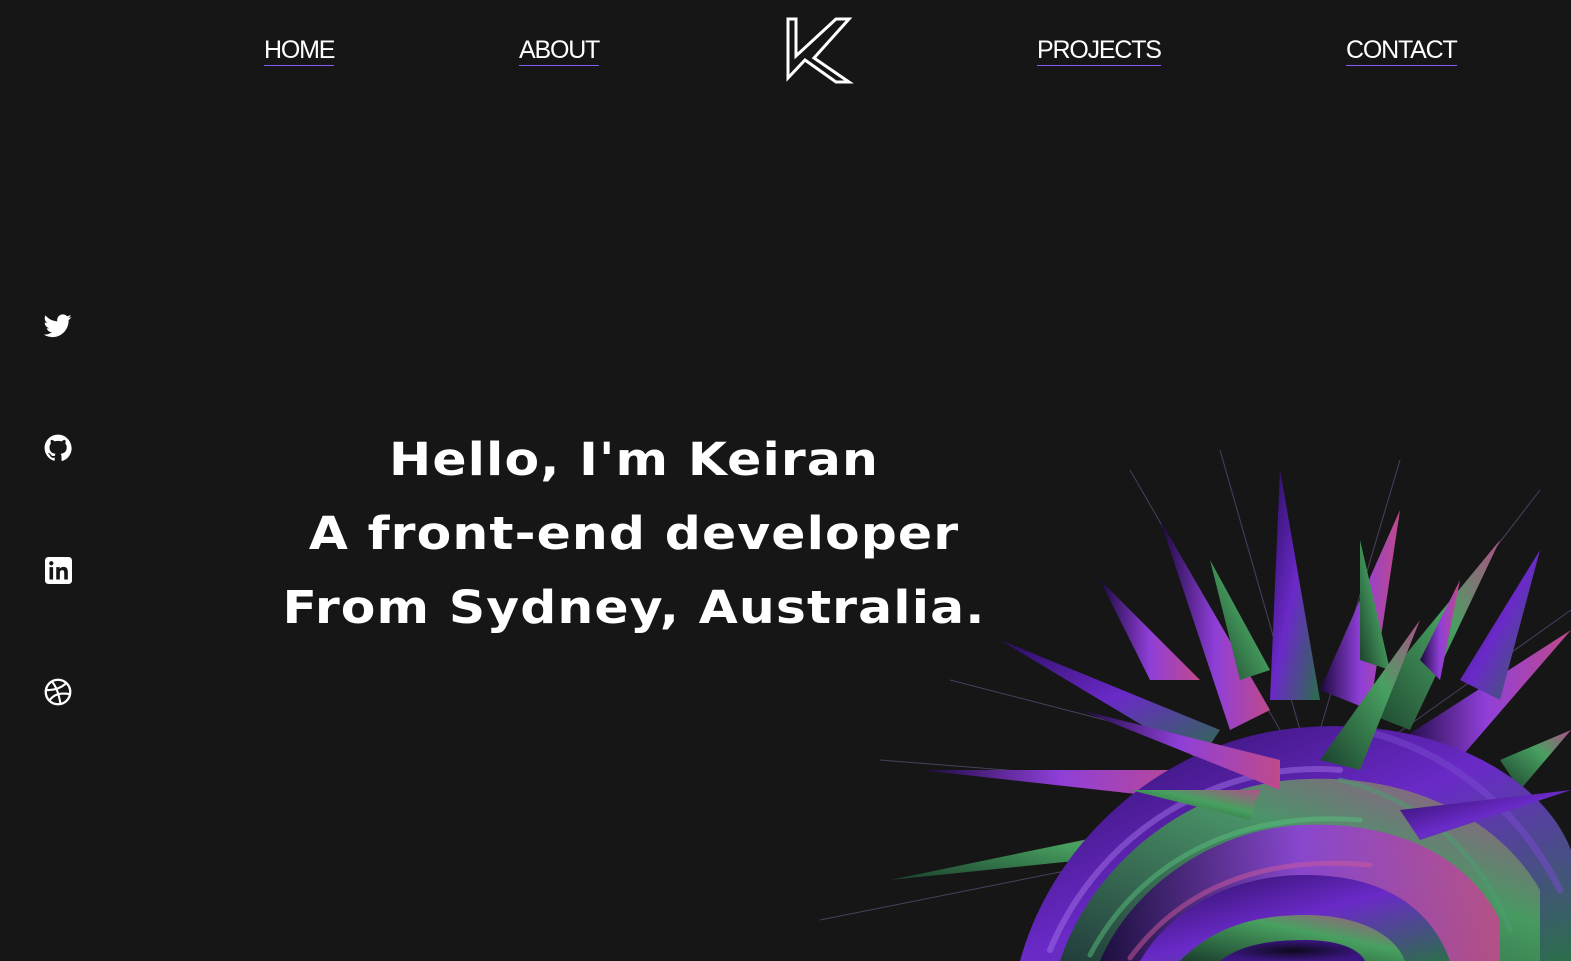  I want to click on k-logo-icon, so click(819, 51).